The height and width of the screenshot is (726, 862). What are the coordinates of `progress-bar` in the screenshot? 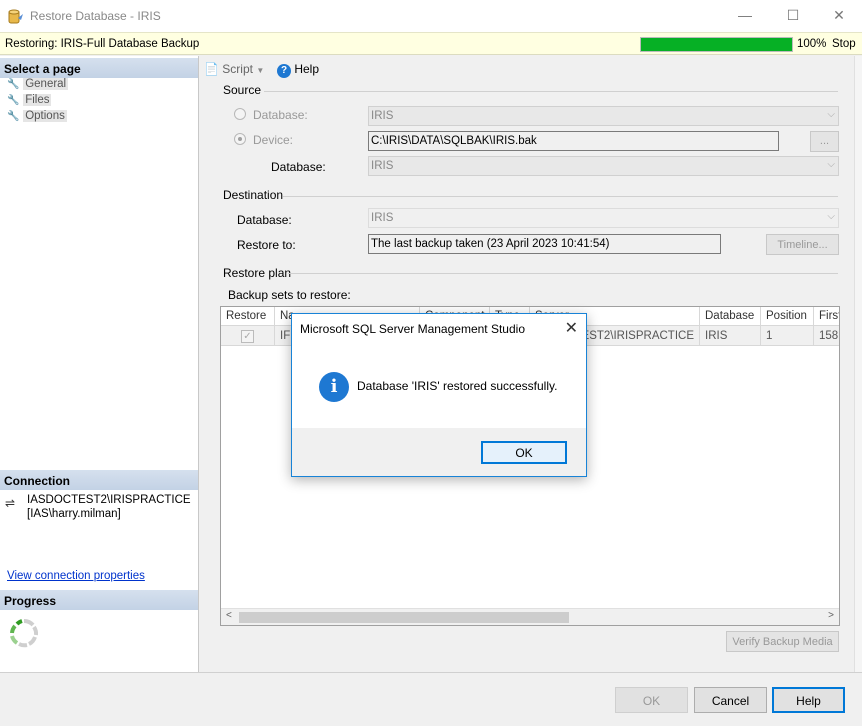 It's located at (716, 44).